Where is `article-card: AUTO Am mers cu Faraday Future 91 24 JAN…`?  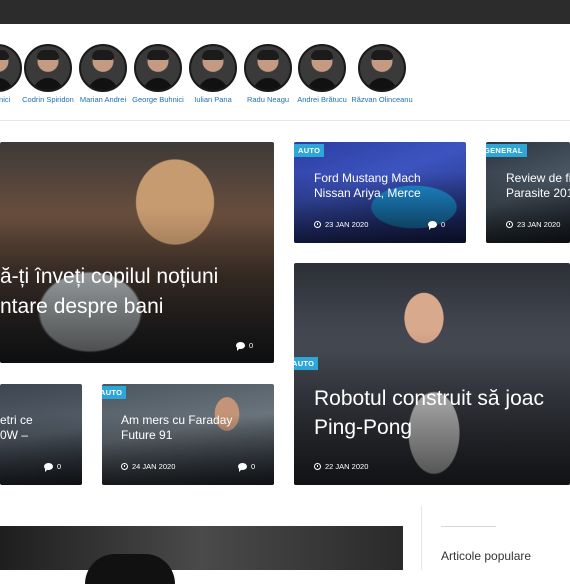
article-card: AUTO Am mers cu Faraday Future 91 24 JAN… is located at coordinates (188, 434).